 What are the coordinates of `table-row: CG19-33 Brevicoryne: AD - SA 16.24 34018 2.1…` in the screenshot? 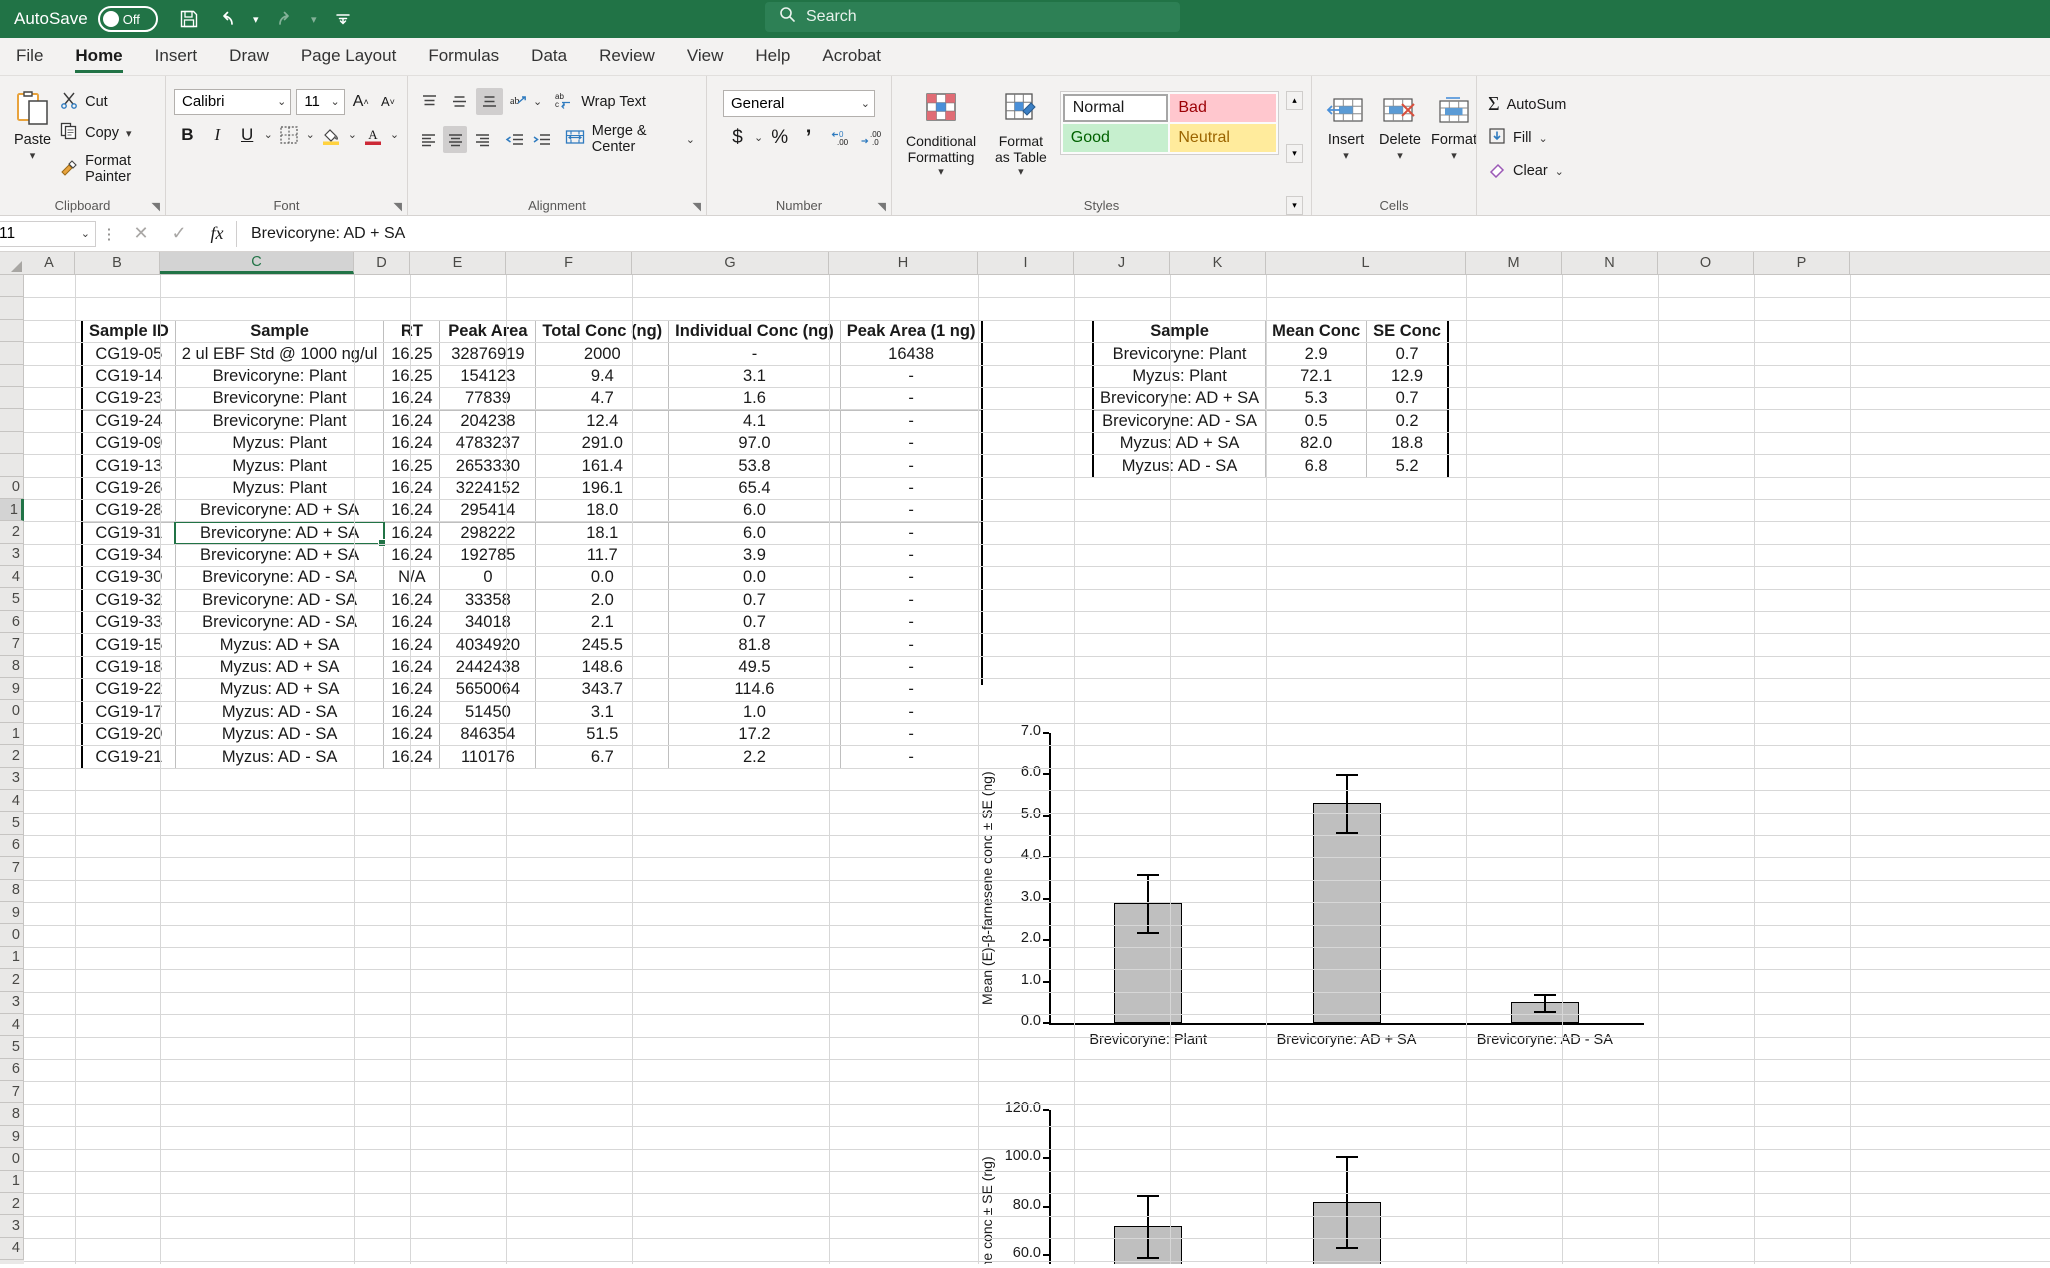 It's located at (532, 623).